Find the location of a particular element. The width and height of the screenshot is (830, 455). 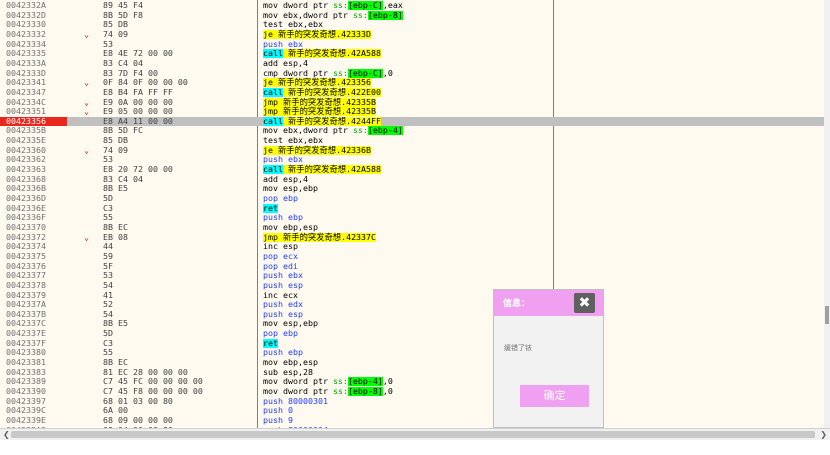

disasm-row: 0042337F C3 ret is located at coordinates (412, 343).